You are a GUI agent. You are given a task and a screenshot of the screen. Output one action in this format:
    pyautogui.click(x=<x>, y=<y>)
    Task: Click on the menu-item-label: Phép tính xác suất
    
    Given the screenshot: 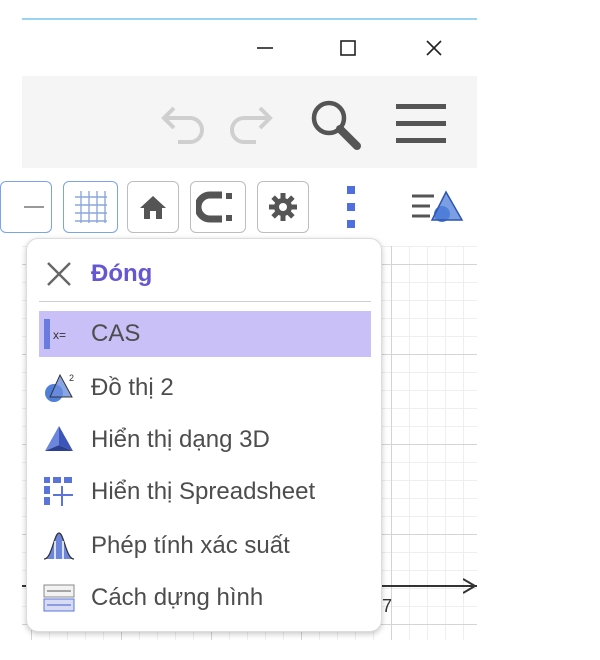 What is the action you would take?
    pyautogui.click(x=190, y=545)
    